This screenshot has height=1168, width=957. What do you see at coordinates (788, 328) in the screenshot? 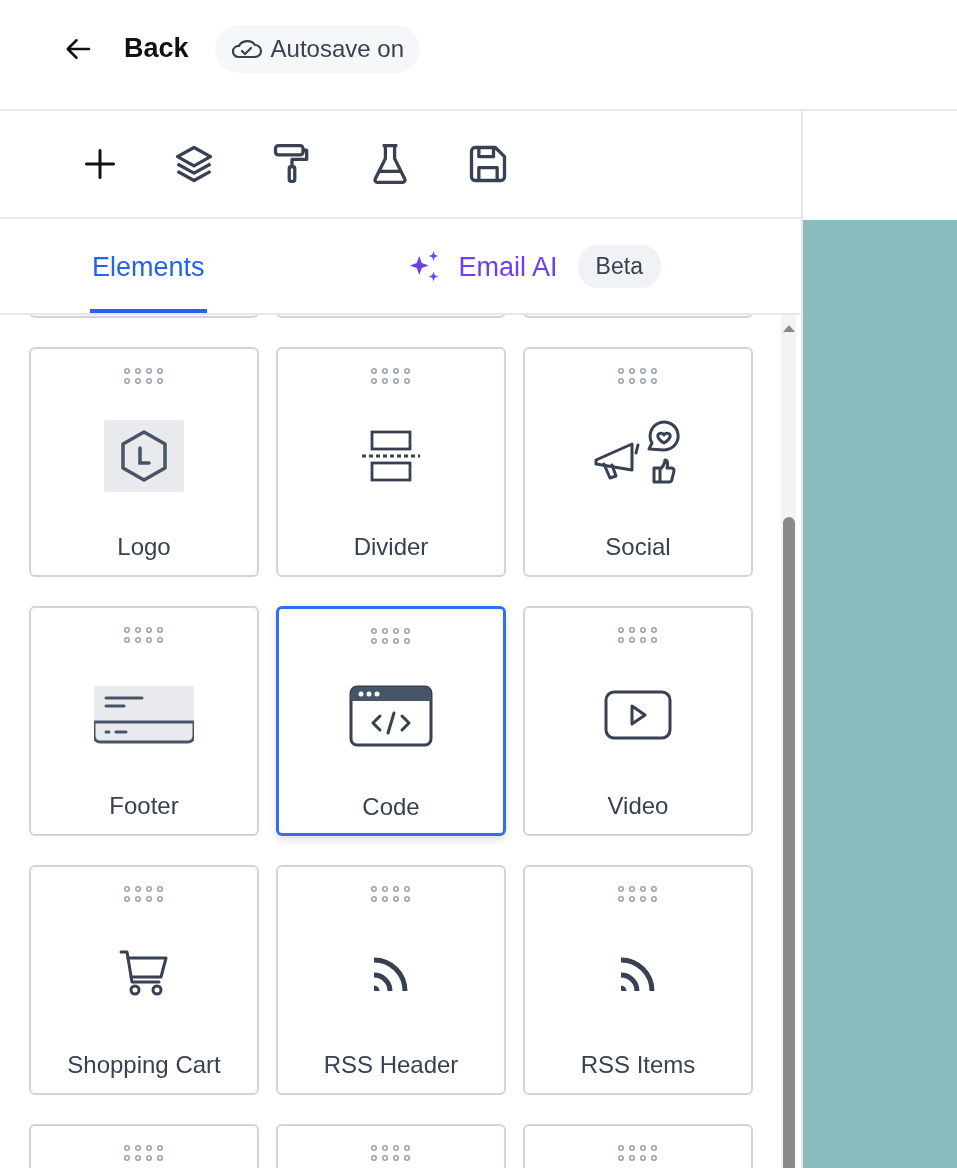
I see `scroll-up-icon` at bounding box center [788, 328].